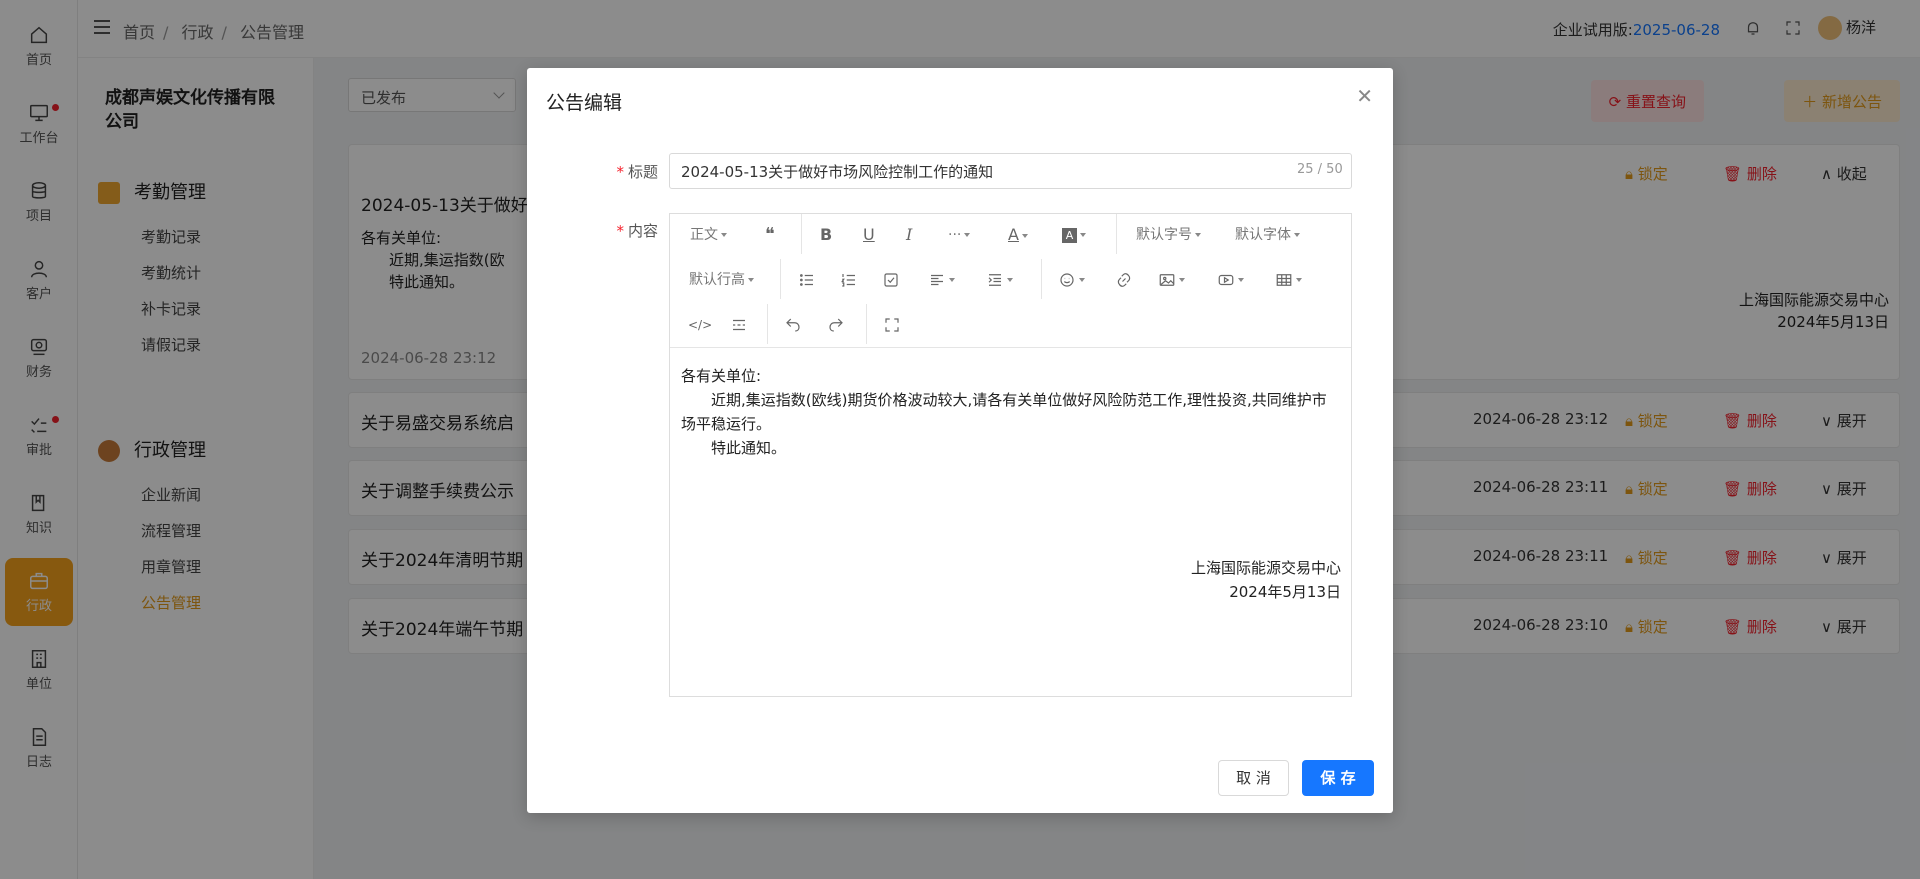  Describe the element at coordinates (1168, 235) in the screenshot. I see `font-size-select: 默认字号` at that location.